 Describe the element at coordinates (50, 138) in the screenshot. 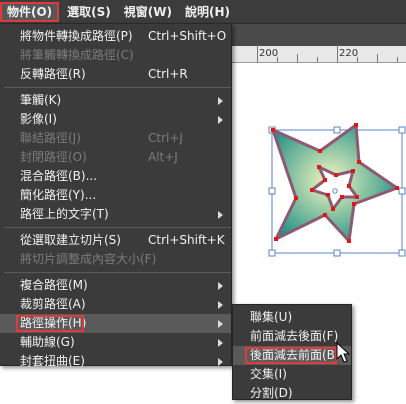

I see `menu-item-label: 聯結路徑(J)` at that location.